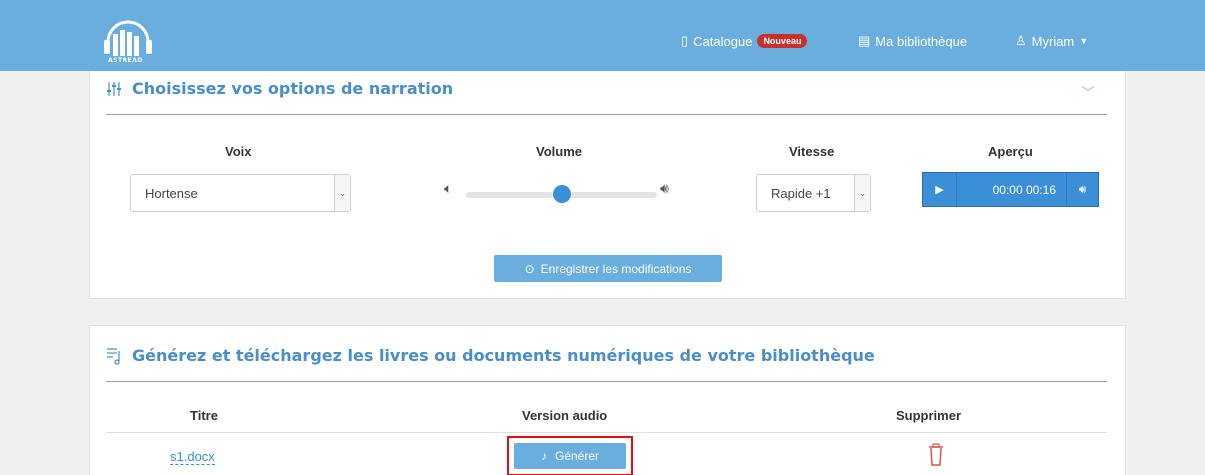 The width and height of the screenshot is (1205, 475). What do you see at coordinates (113, 356) in the screenshot?
I see `music-list-icon` at bounding box center [113, 356].